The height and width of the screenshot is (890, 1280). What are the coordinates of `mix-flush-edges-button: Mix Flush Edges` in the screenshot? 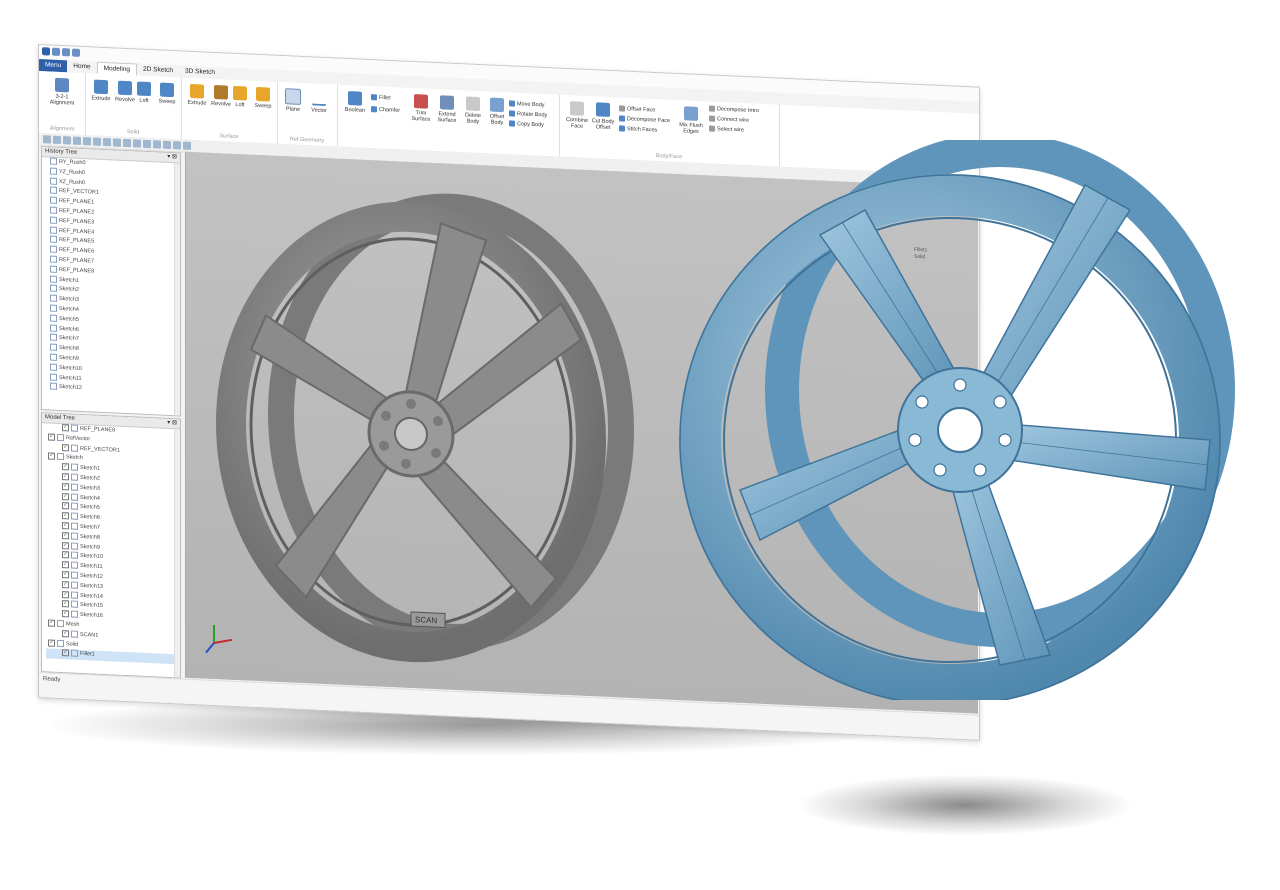 It's located at (691, 120).